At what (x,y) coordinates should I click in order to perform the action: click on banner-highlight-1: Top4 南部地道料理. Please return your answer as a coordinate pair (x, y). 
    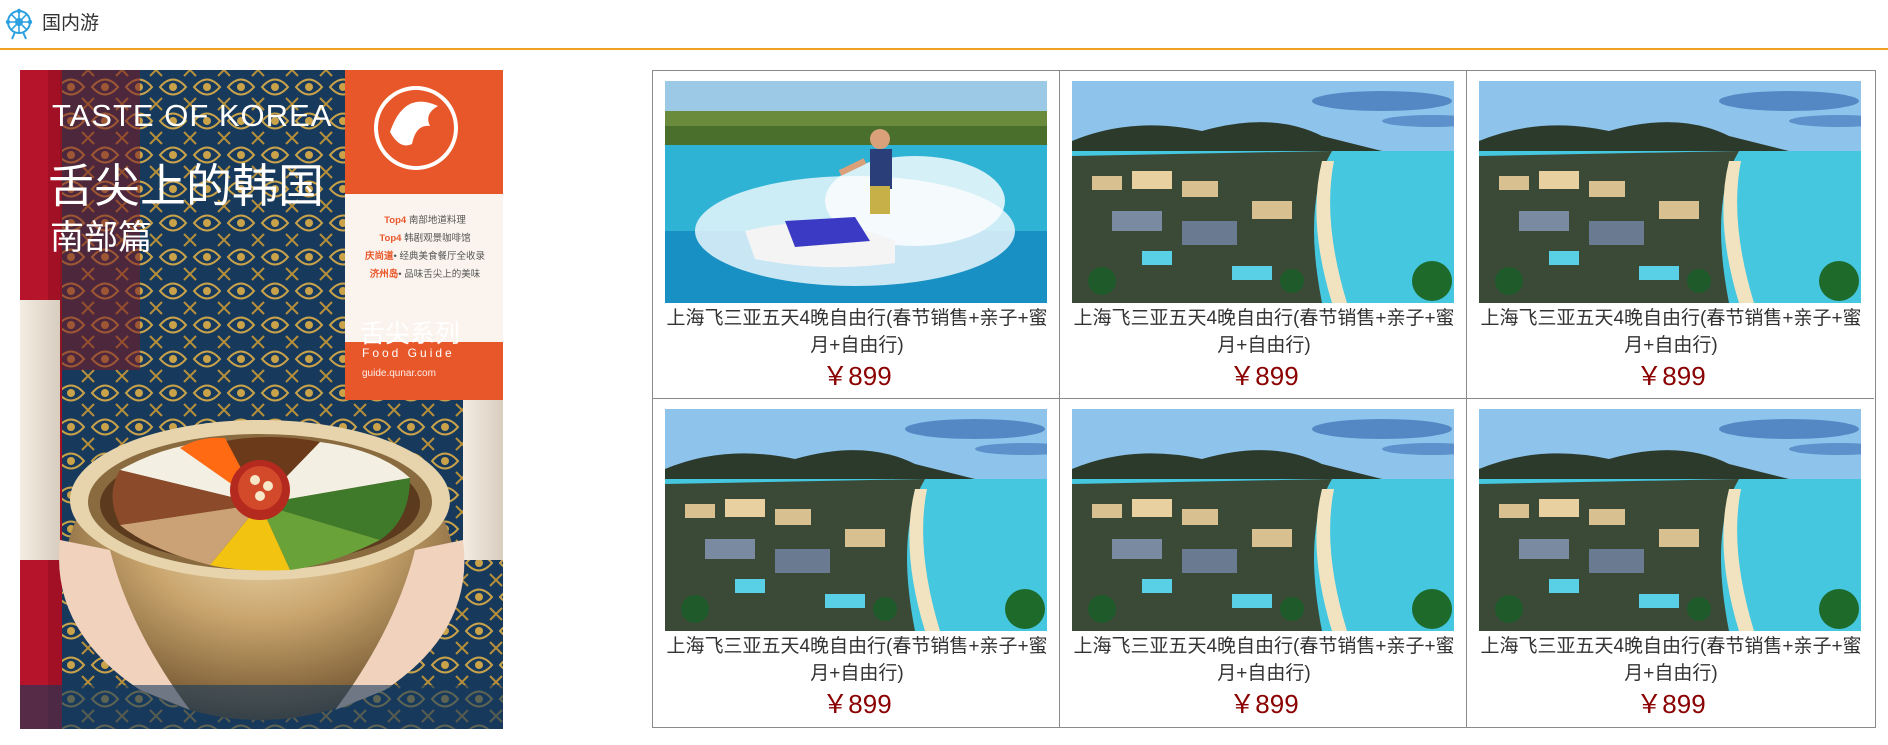
    Looking at the image, I should click on (425, 220).